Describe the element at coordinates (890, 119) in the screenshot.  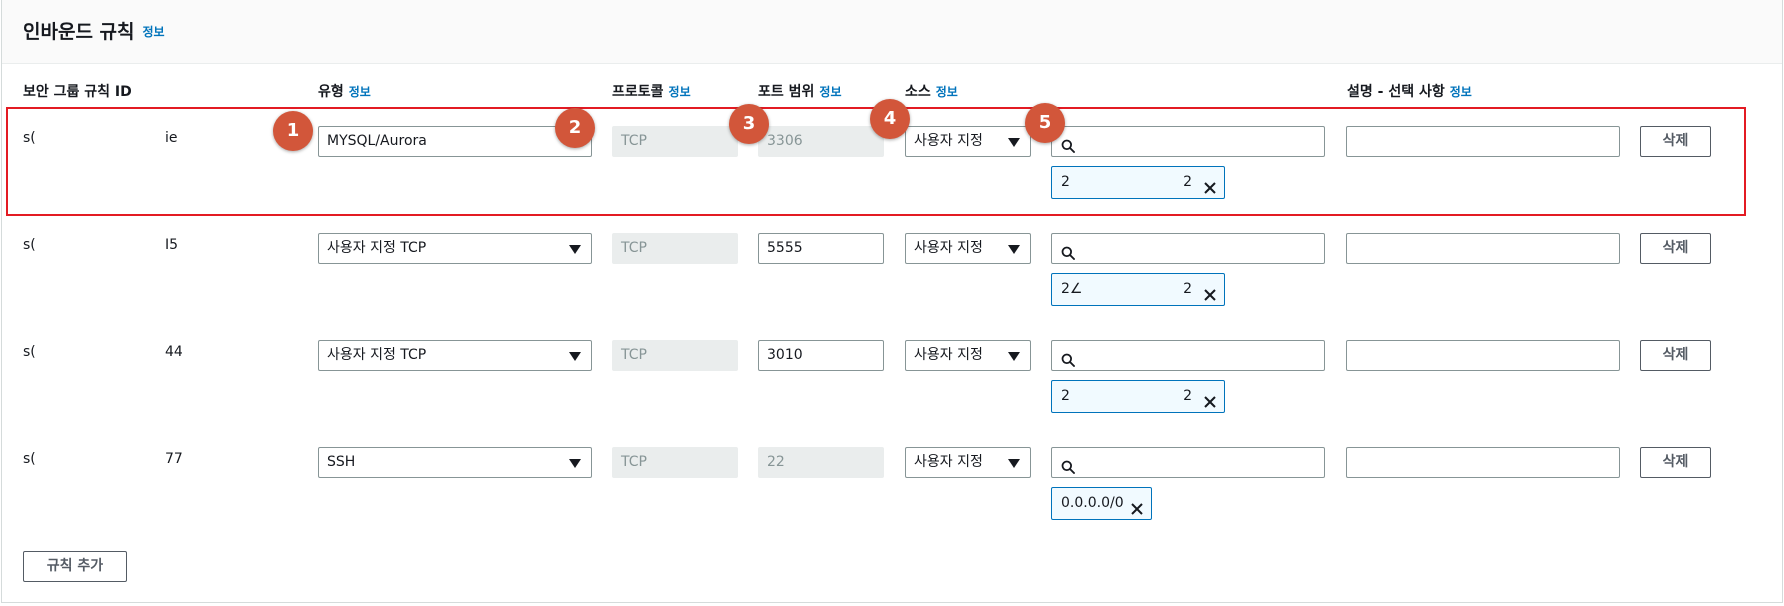
I see `callout-4: 4` at that location.